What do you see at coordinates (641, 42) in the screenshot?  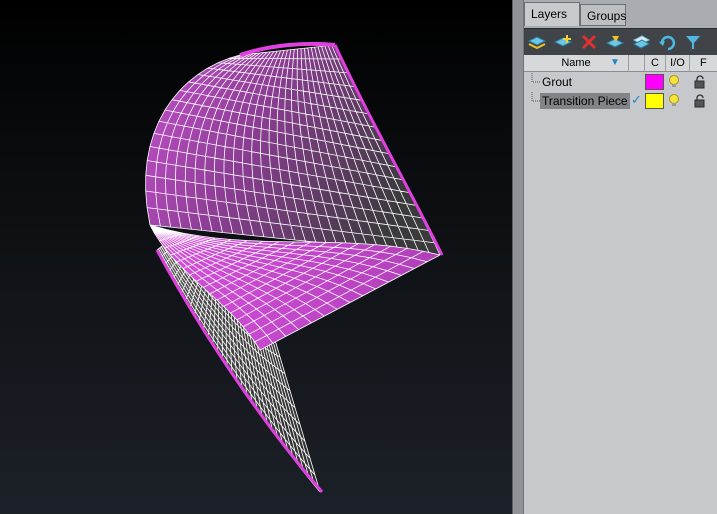 I see `copy-layer-icon` at bounding box center [641, 42].